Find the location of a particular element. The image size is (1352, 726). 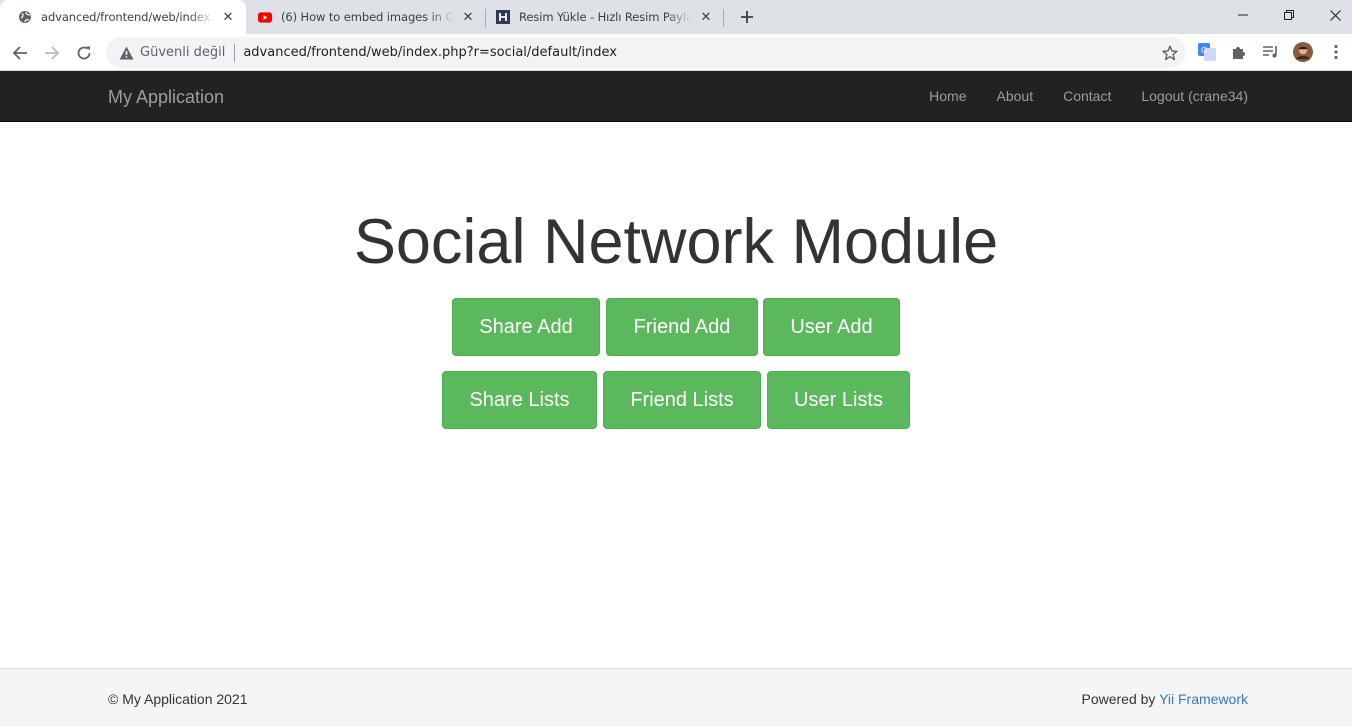

user-lists-button: User Lists is located at coordinates (838, 400).